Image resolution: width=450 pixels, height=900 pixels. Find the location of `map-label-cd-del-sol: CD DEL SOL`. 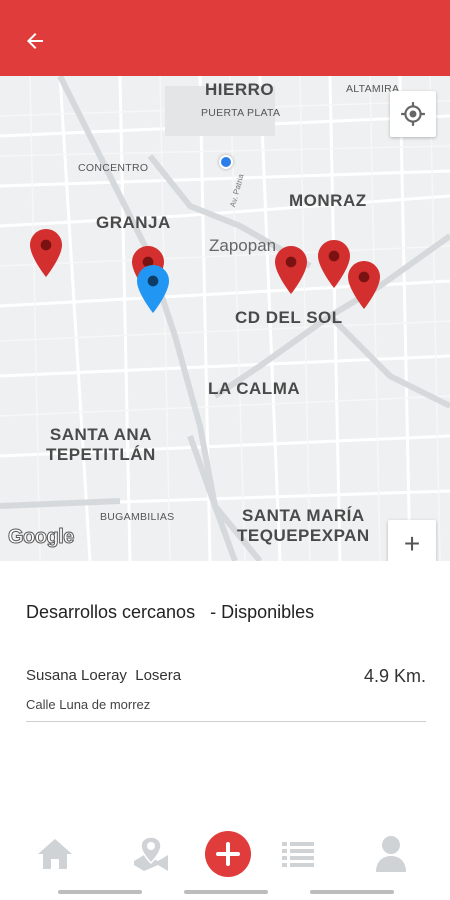

map-label-cd-del-sol: CD DEL SOL is located at coordinates (289, 317).